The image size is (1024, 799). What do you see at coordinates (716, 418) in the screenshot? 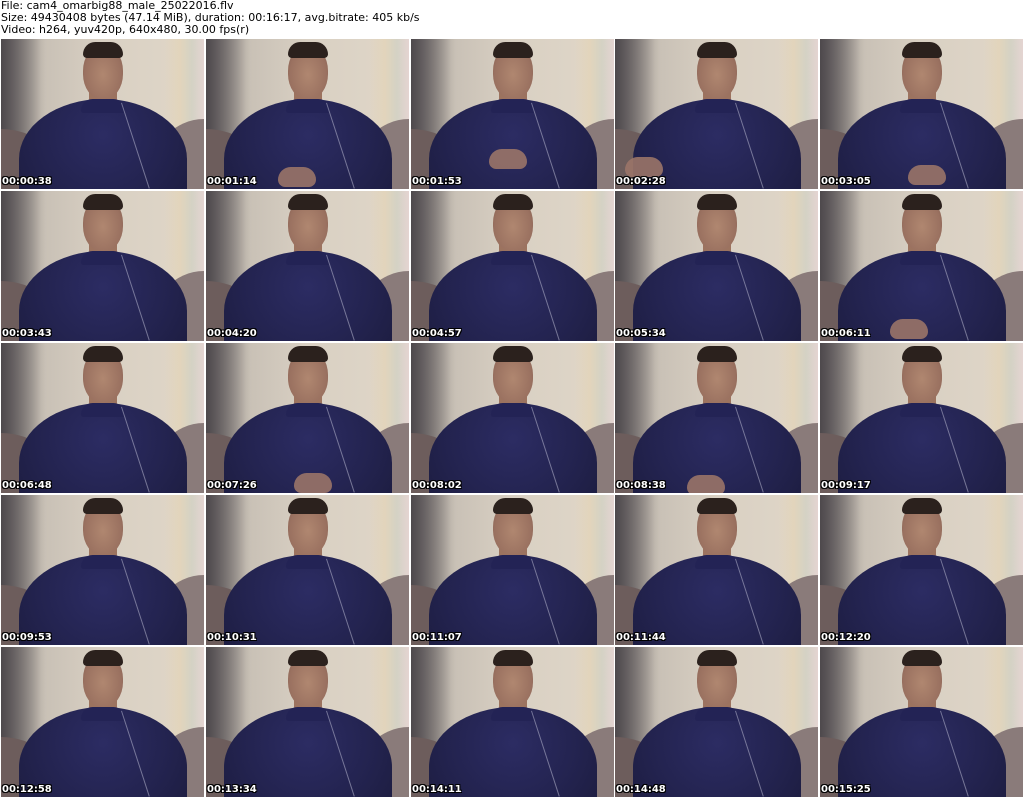
I see `video-thumbnail: 00:08:38` at bounding box center [716, 418].